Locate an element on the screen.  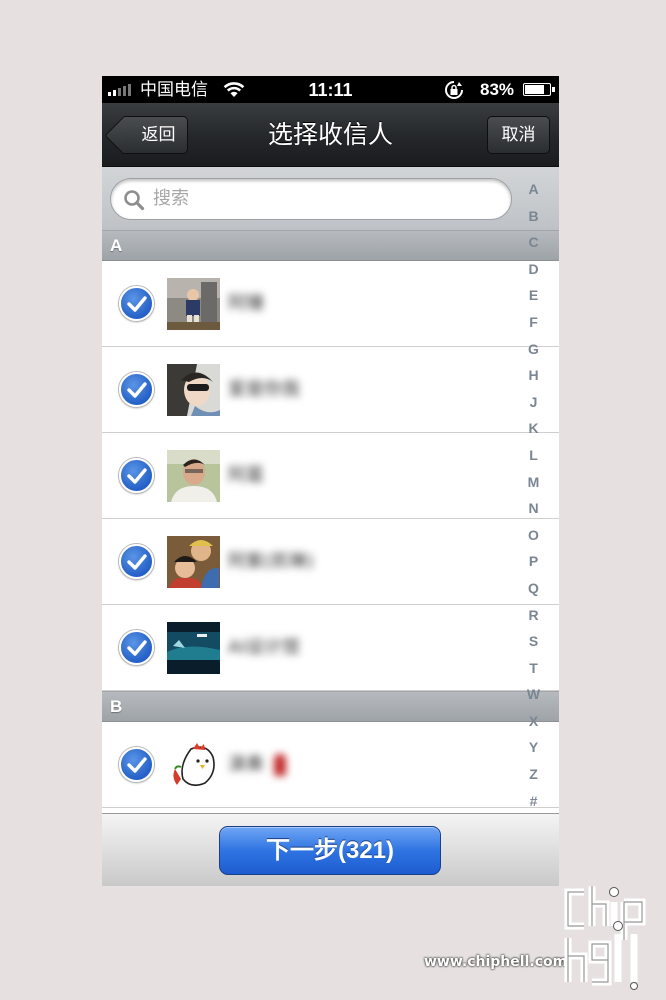
back-button: 返回 is located at coordinates (156, 135).